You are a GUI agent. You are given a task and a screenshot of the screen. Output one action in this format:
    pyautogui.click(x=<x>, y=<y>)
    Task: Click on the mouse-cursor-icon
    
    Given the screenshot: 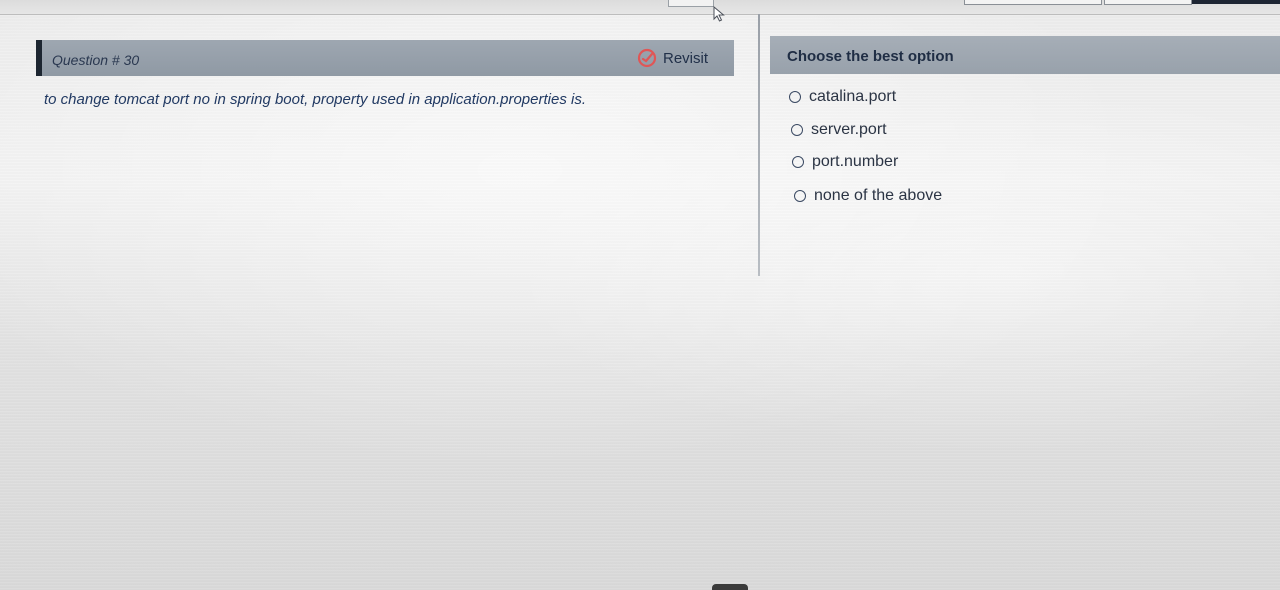 What is the action you would take?
    pyautogui.click(x=719, y=14)
    